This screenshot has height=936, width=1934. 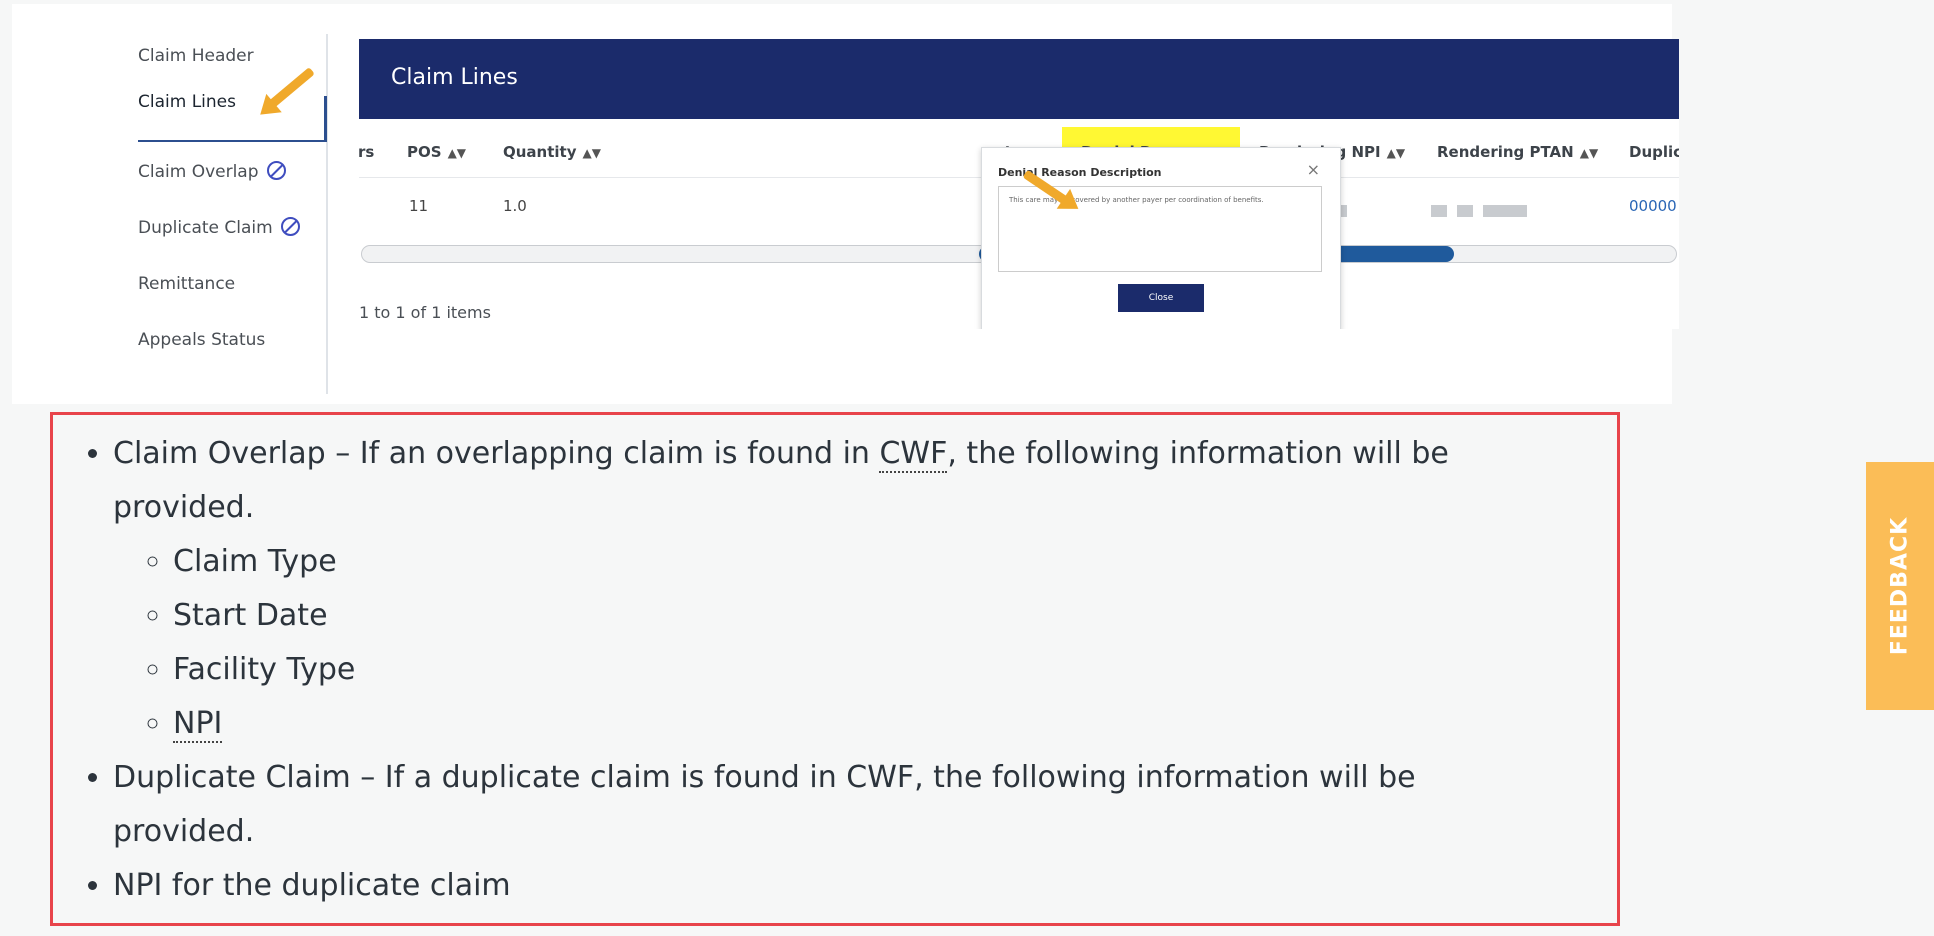 I want to click on col-label: rs, so click(x=367, y=152).